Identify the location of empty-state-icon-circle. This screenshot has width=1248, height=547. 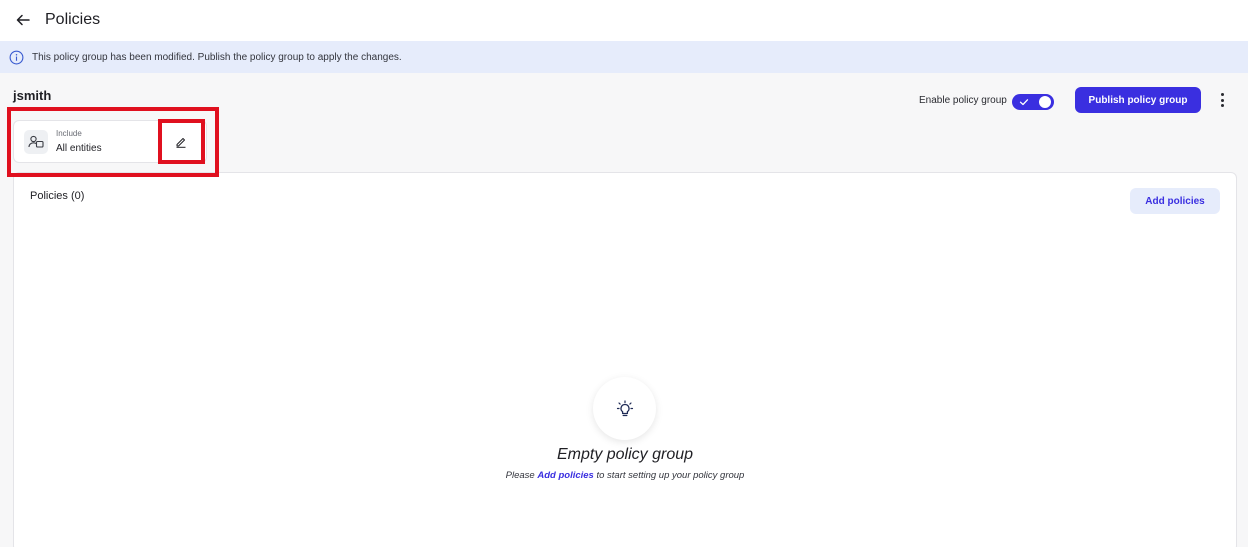
(624, 408).